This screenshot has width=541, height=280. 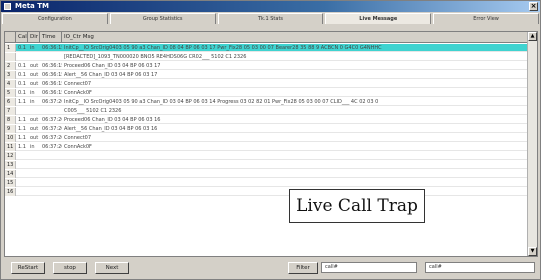 What do you see at coordinates (10, 174) in the screenshot?
I see `row-number: 14` at bounding box center [10, 174].